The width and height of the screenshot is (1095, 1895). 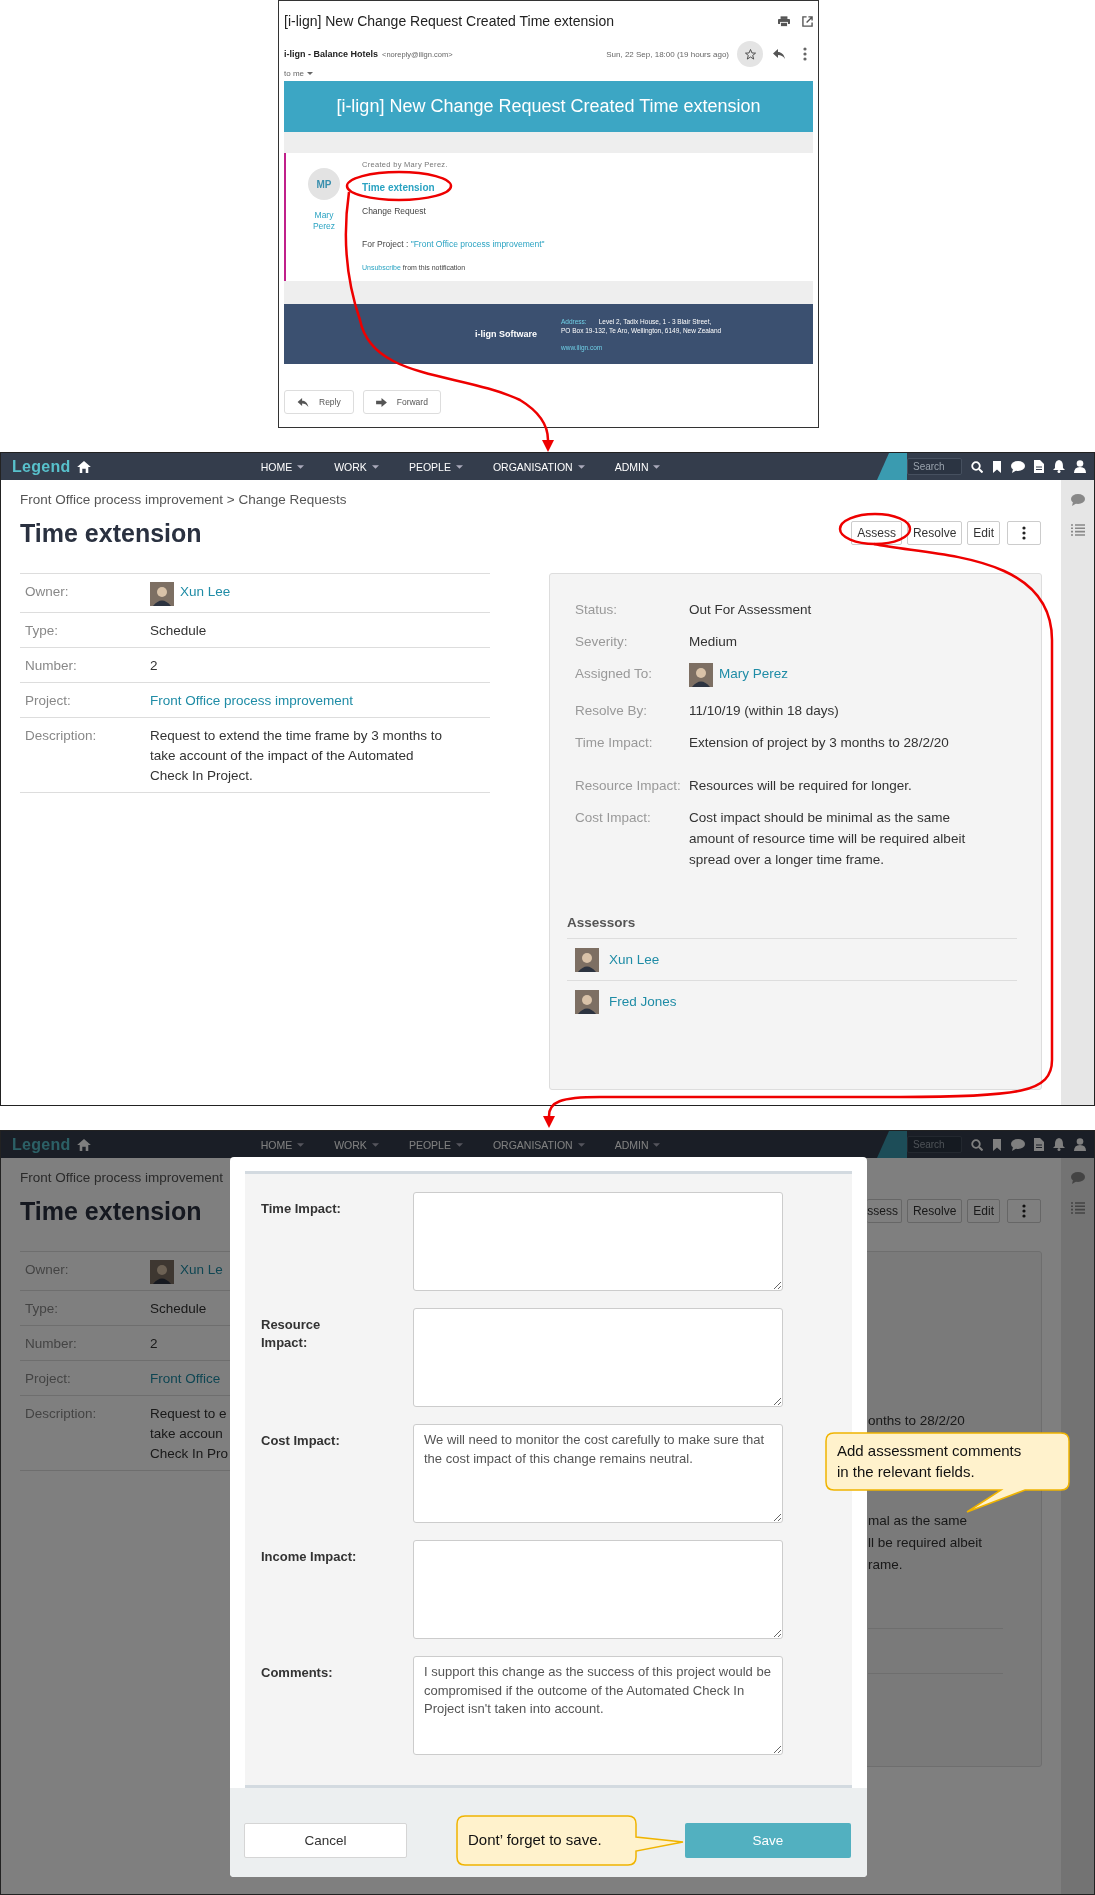 I want to click on field-value: Request to extend the time frame by 3 months to take account of the impact of the Automated Check In Project., so click(x=296, y=756).